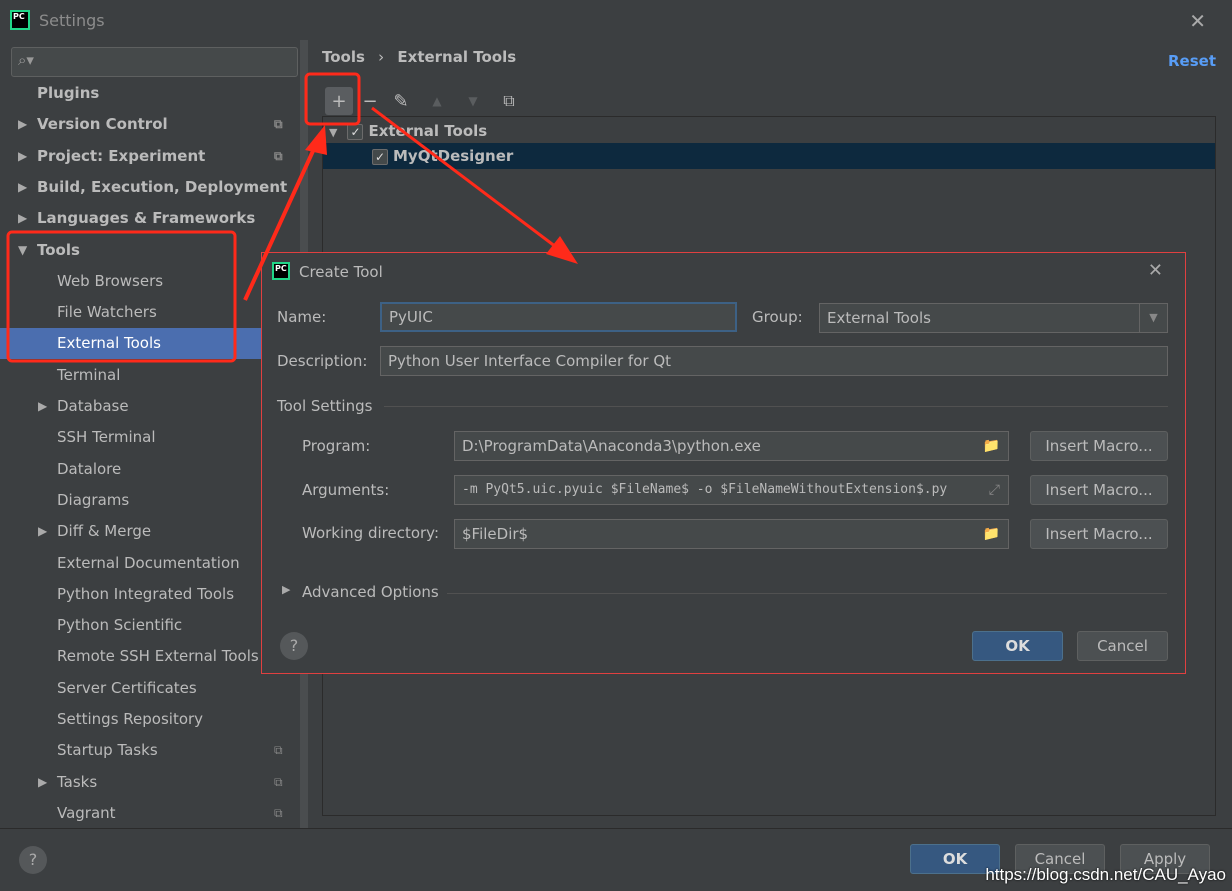 The width and height of the screenshot is (1232, 891). What do you see at coordinates (401, 101) in the screenshot?
I see `edit-icon: ✎` at bounding box center [401, 101].